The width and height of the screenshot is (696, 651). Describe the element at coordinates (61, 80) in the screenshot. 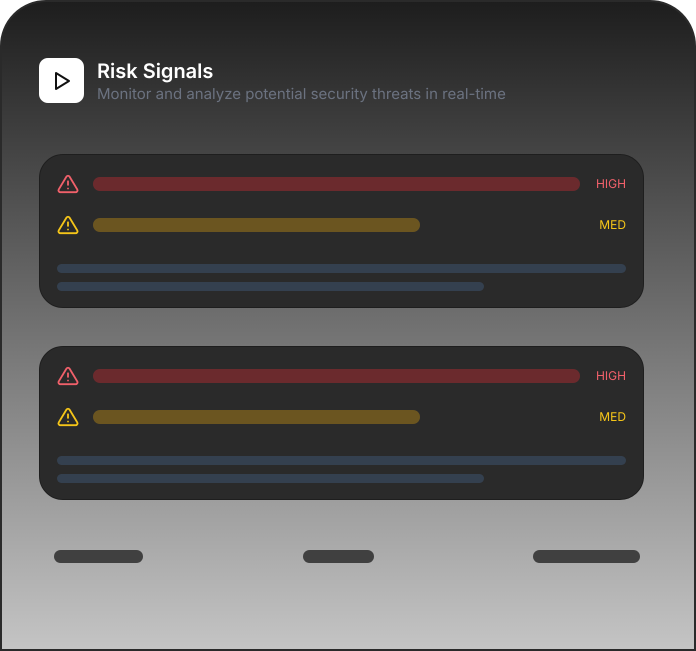

I see `play-icon` at that location.